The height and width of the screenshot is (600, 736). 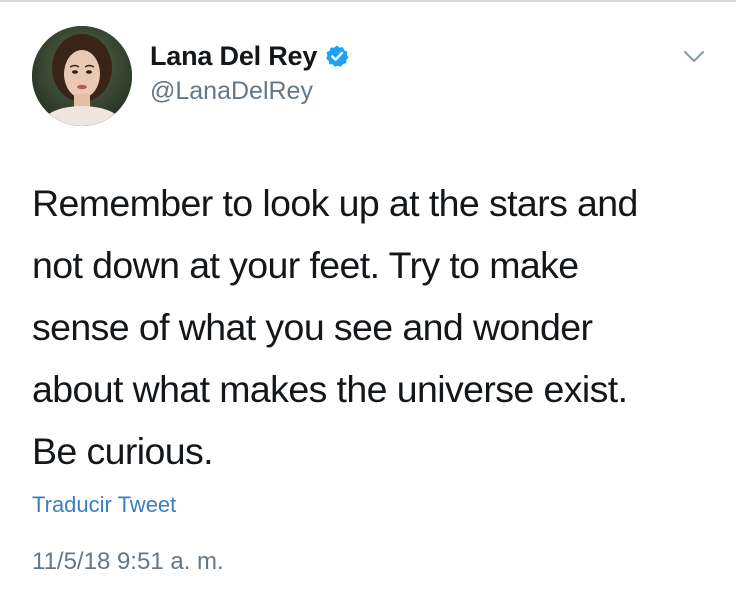 I want to click on avatar, so click(x=82, y=76).